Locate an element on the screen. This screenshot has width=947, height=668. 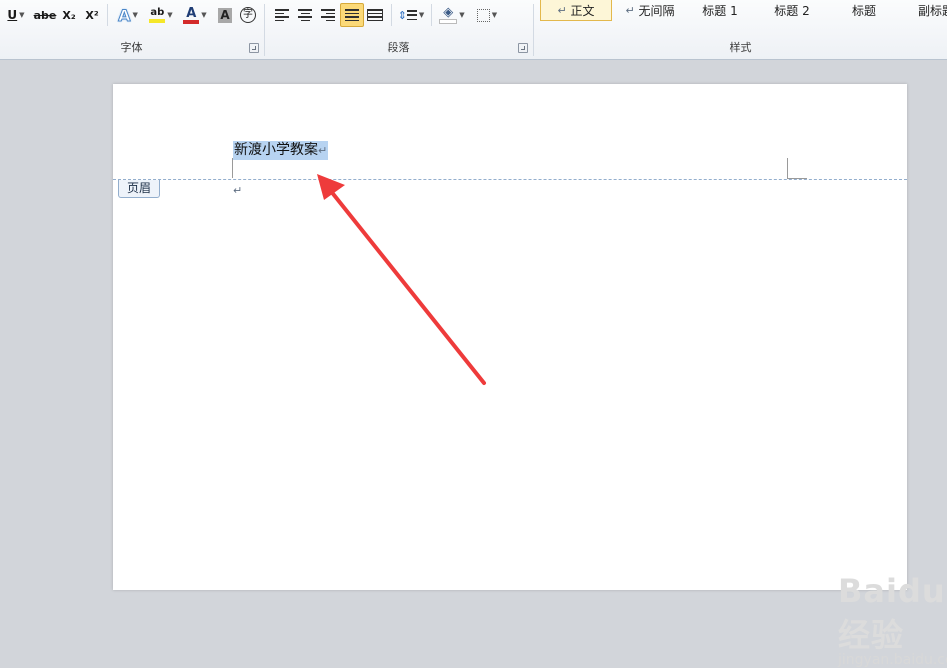
distributed-icon is located at coordinates (375, 15).